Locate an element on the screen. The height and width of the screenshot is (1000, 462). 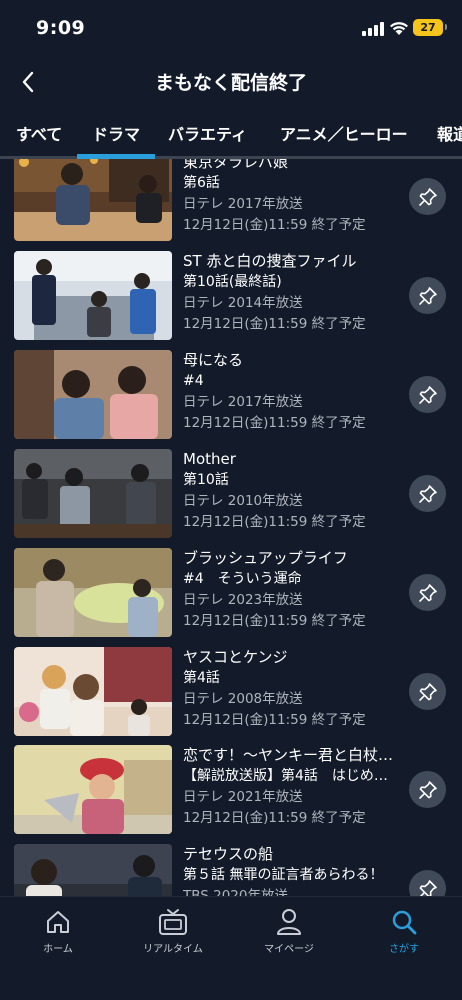
item-title: 母になる is located at coordinates (213, 360).